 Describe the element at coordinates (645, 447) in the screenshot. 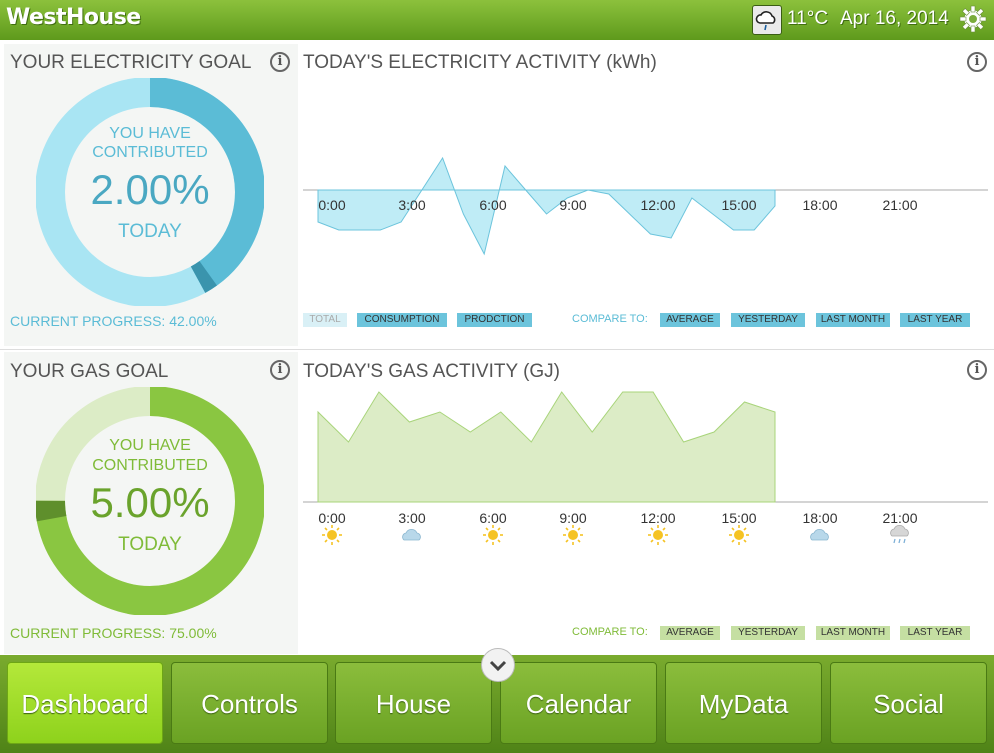

I see `gas-chart` at that location.